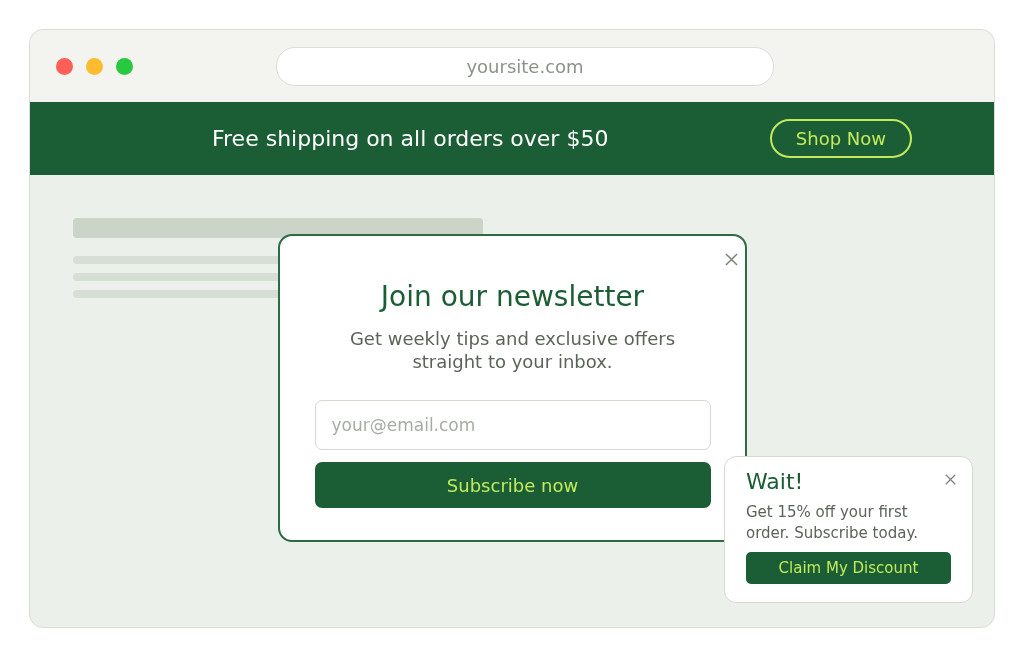 The width and height of the screenshot is (1024, 658). Describe the element at coordinates (525, 66) in the screenshot. I see `address-bar: yoursite.com` at that location.